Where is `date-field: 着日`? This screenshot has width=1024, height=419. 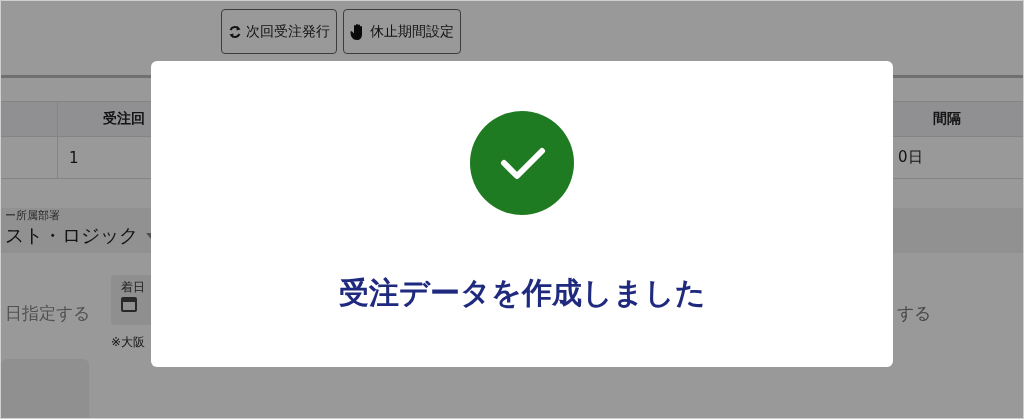
date-field: 着日 is located at coordinates (131, 300).